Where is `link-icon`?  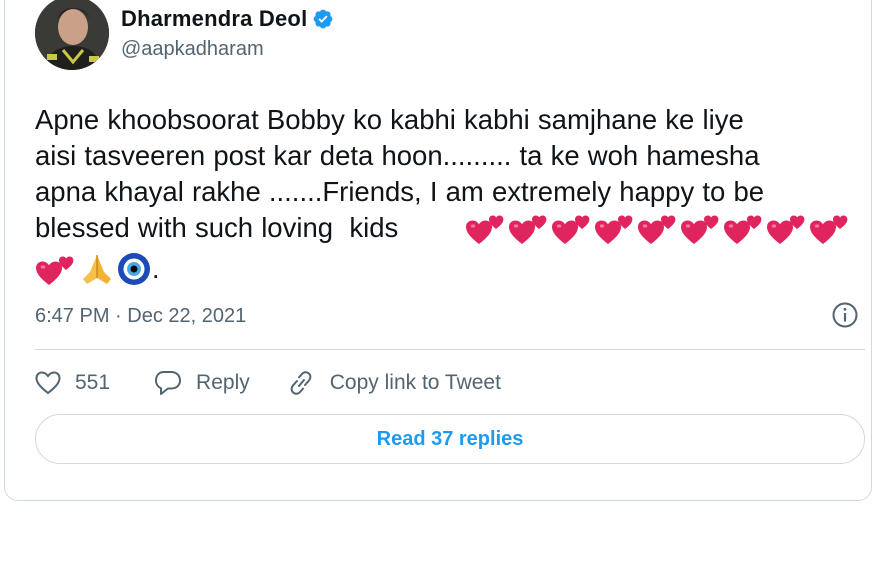
link-icon is located at coordinates (301, 383).